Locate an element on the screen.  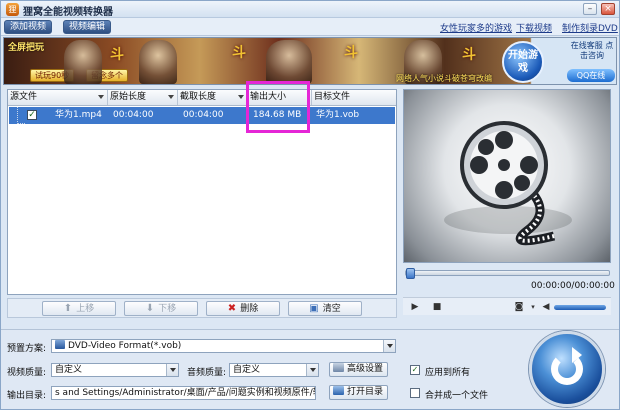
seek-bar is located at coordinates (507, 273).